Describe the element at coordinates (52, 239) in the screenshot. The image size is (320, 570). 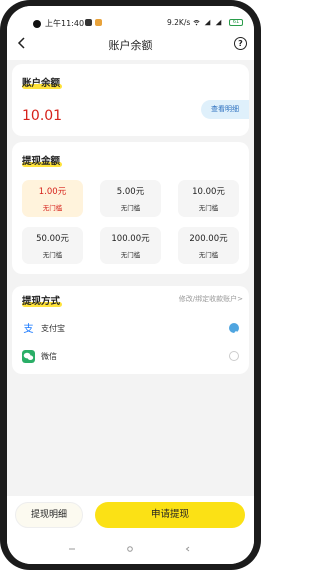
I see `amount-value: 50.00元` at that location.